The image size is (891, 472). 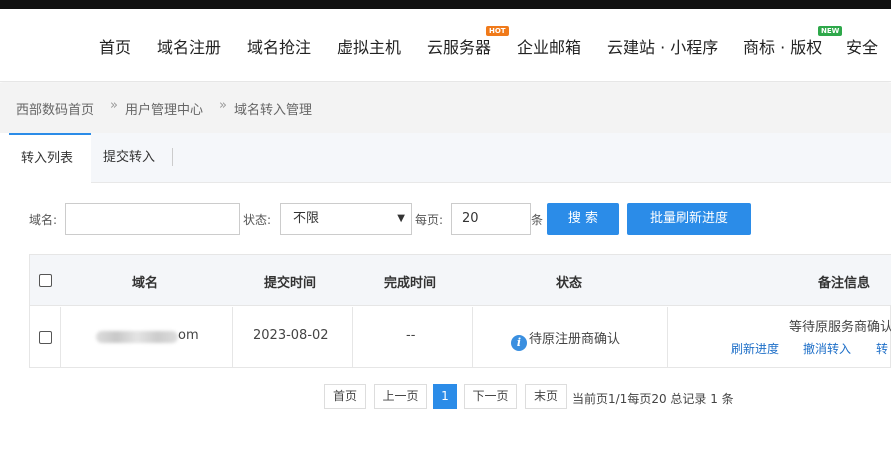 What do you see at coordinates (400, 396) in the screenshot?
I see `prev-page-button: 上一页` at bounding box center [400, 396].